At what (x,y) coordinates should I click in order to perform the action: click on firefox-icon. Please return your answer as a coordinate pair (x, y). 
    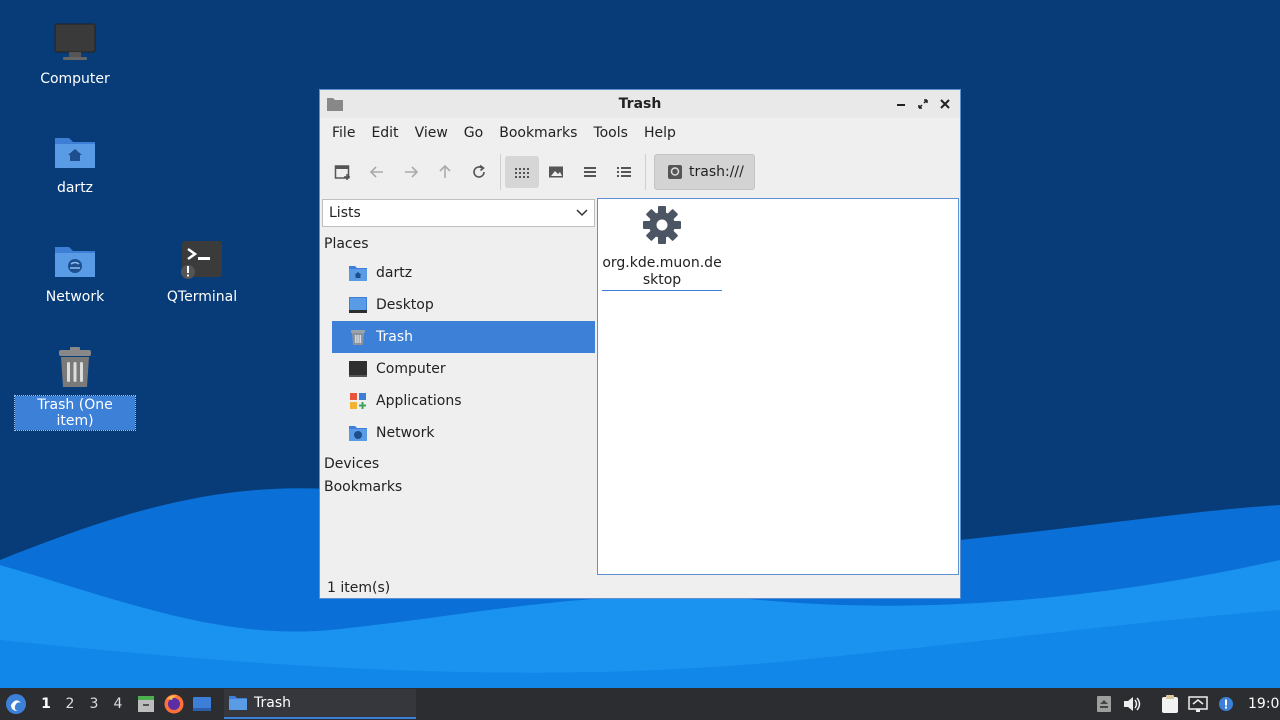
    Looking at the image, I should click on (174, 704).